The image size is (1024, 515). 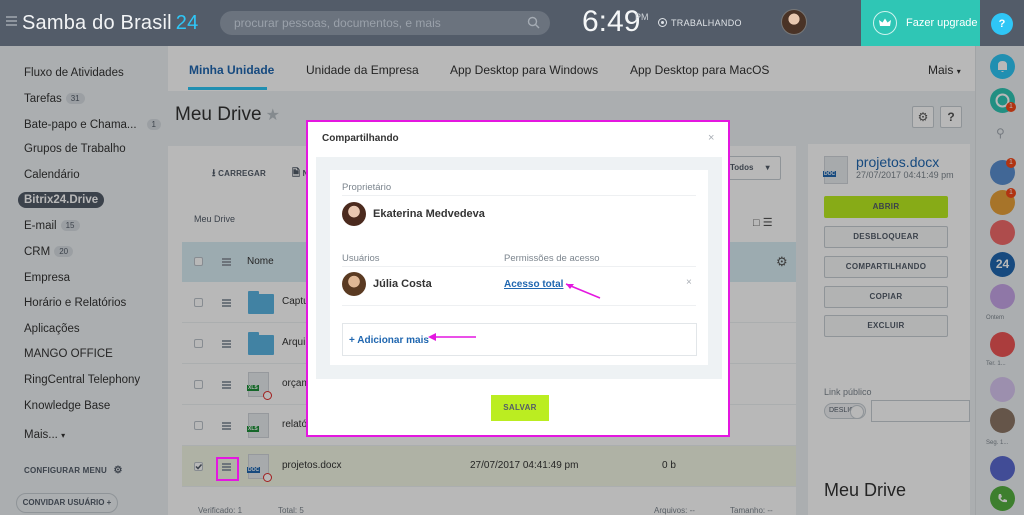 I want to click on upgrade-button: Fazer upgrade, so click(x=920, y=23).